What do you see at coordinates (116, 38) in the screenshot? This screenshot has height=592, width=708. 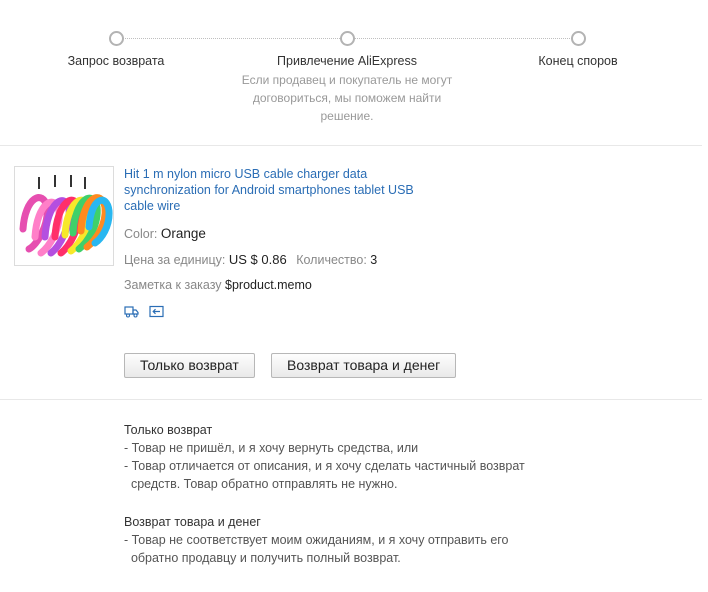 I see `step-1-dot` at bounding box center [116, 38].